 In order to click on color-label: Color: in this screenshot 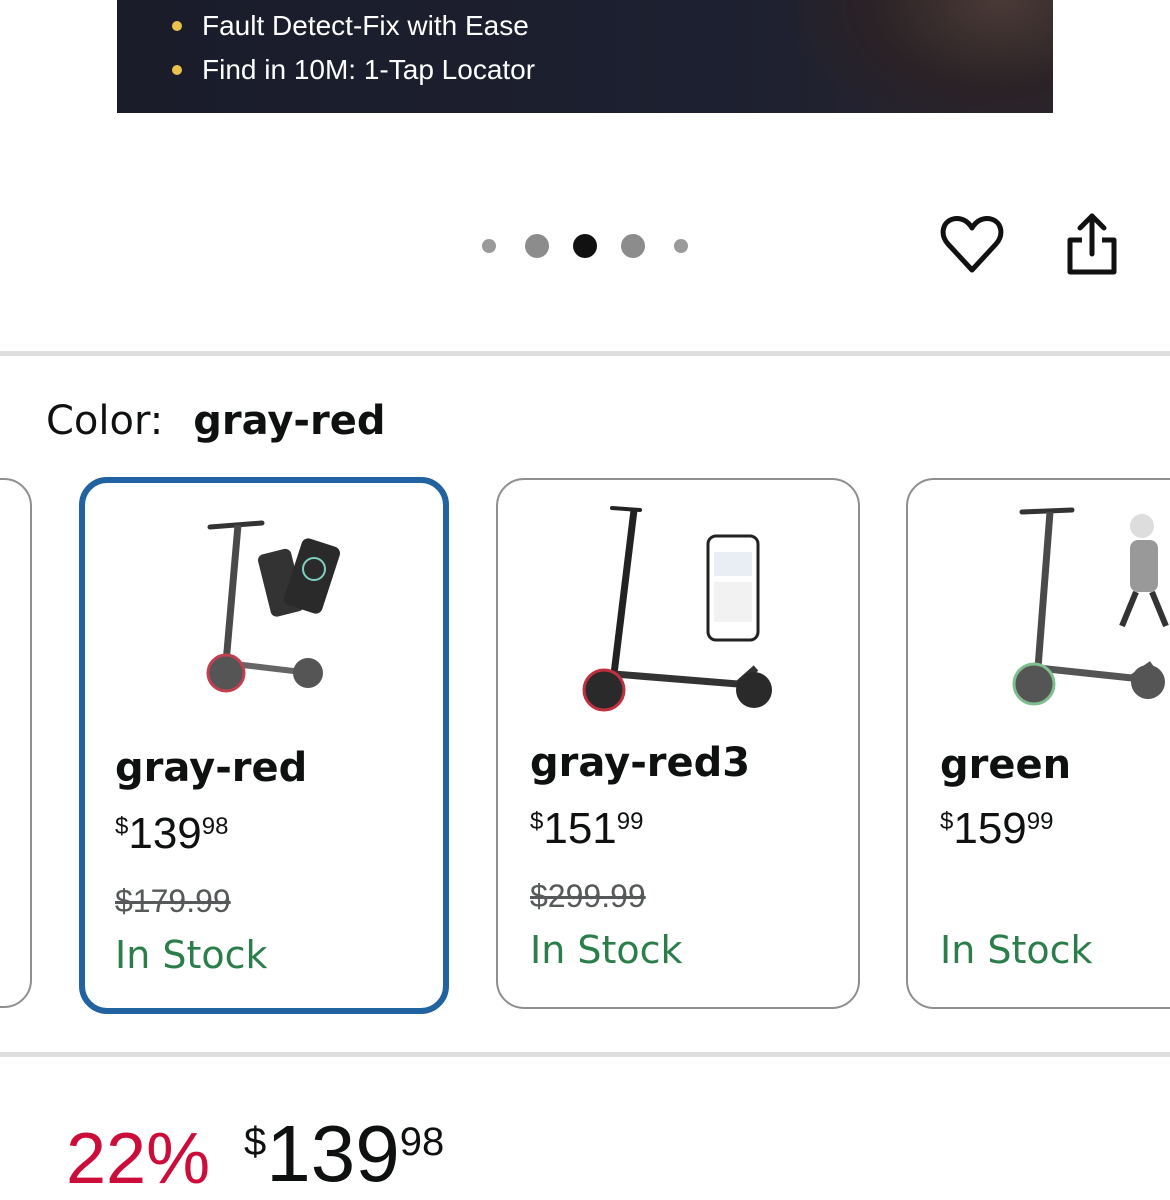, I will do `click(105, 421)`.